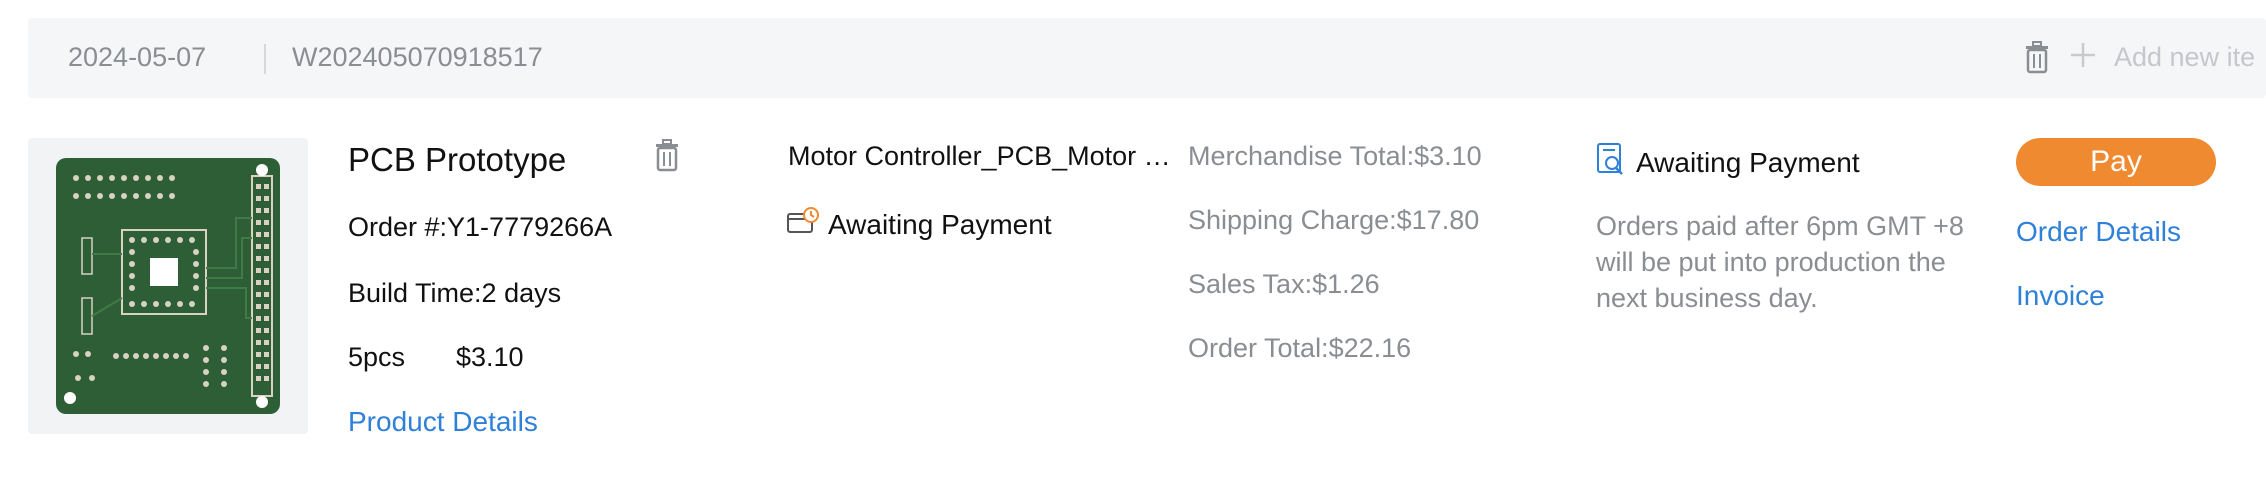 The width and height of the screenshot is (2266, 504). I want to click on order-details-link: Order Details, so click(2098, 232).